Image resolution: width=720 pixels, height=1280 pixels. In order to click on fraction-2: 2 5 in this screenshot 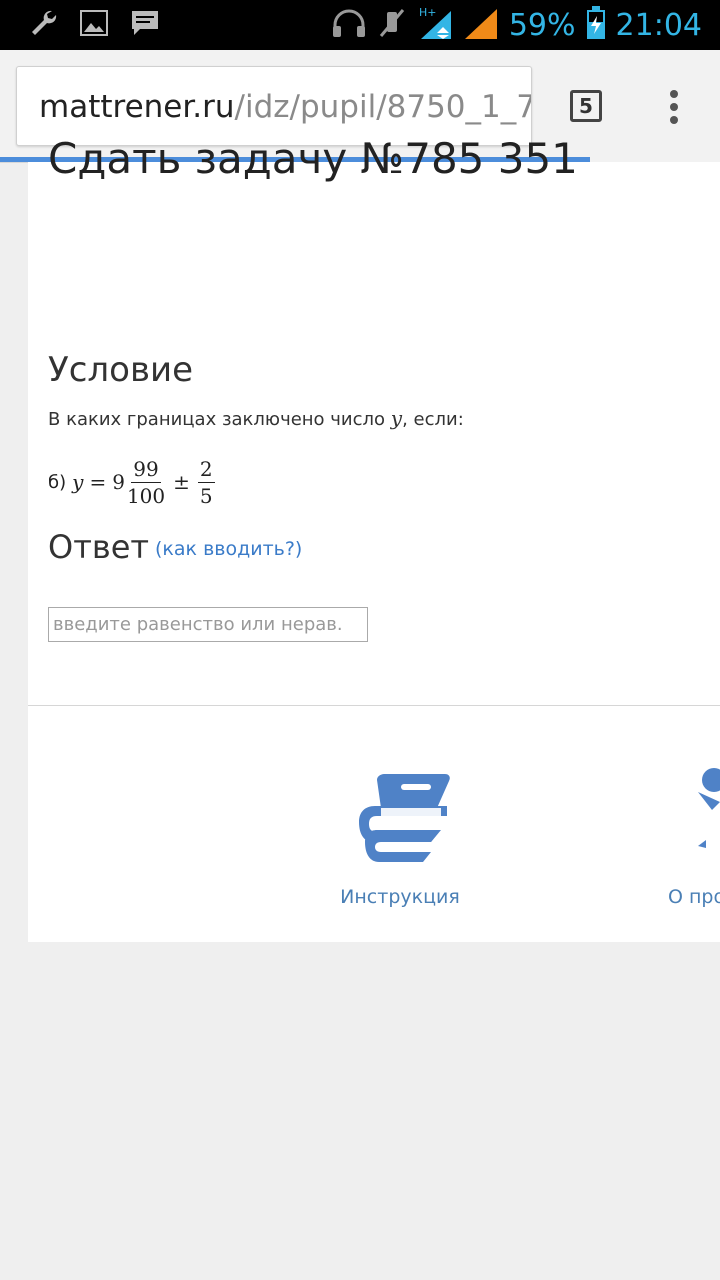, I will do `click(206, 482)`.